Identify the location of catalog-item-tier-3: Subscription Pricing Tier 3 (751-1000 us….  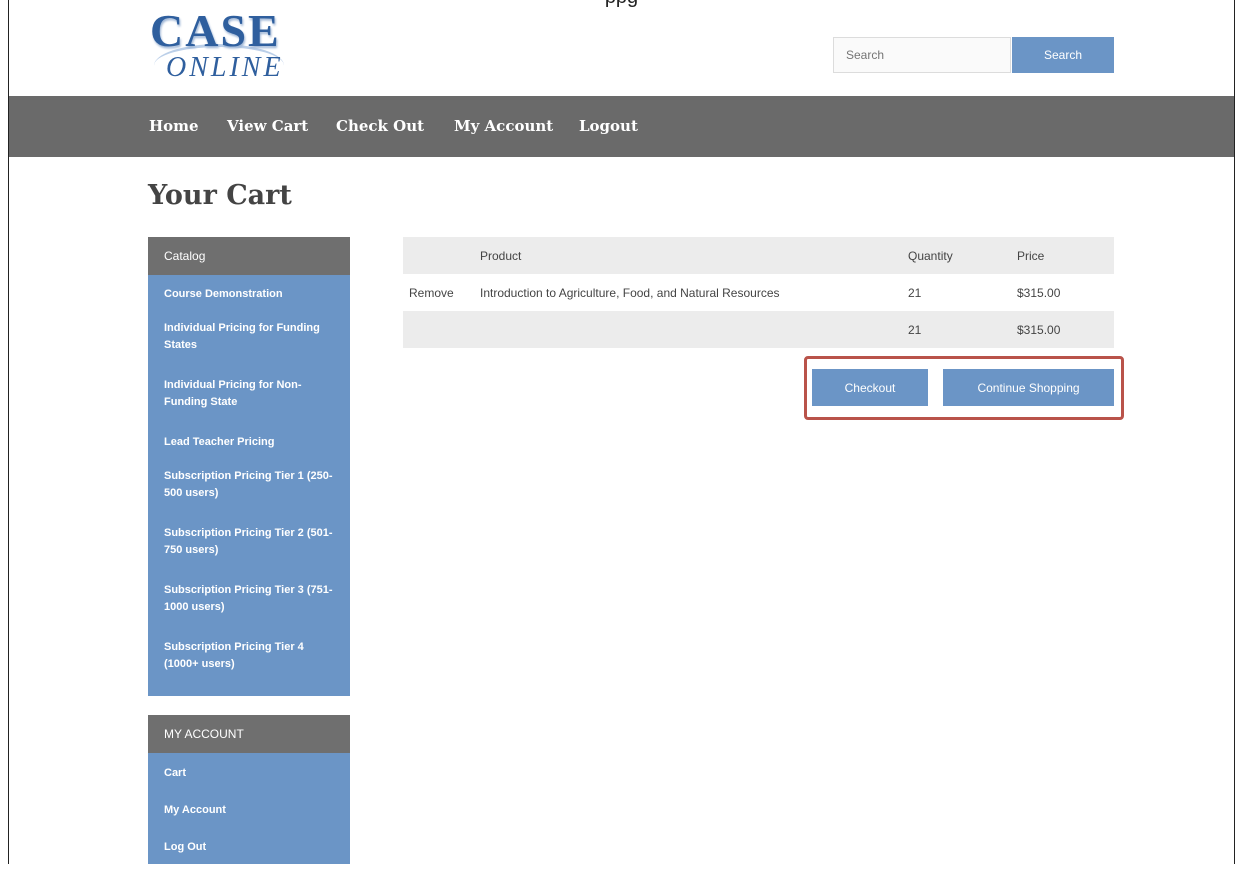
(249, 610).